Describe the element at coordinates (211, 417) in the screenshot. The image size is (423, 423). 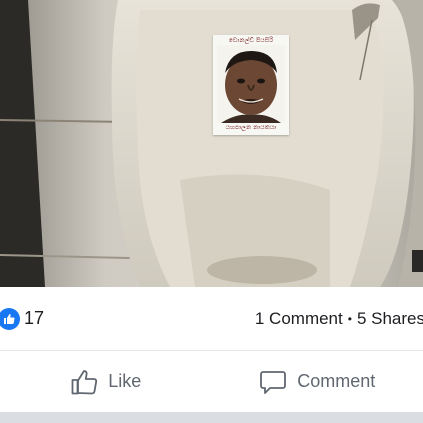
I see `feed-separator` at that location.